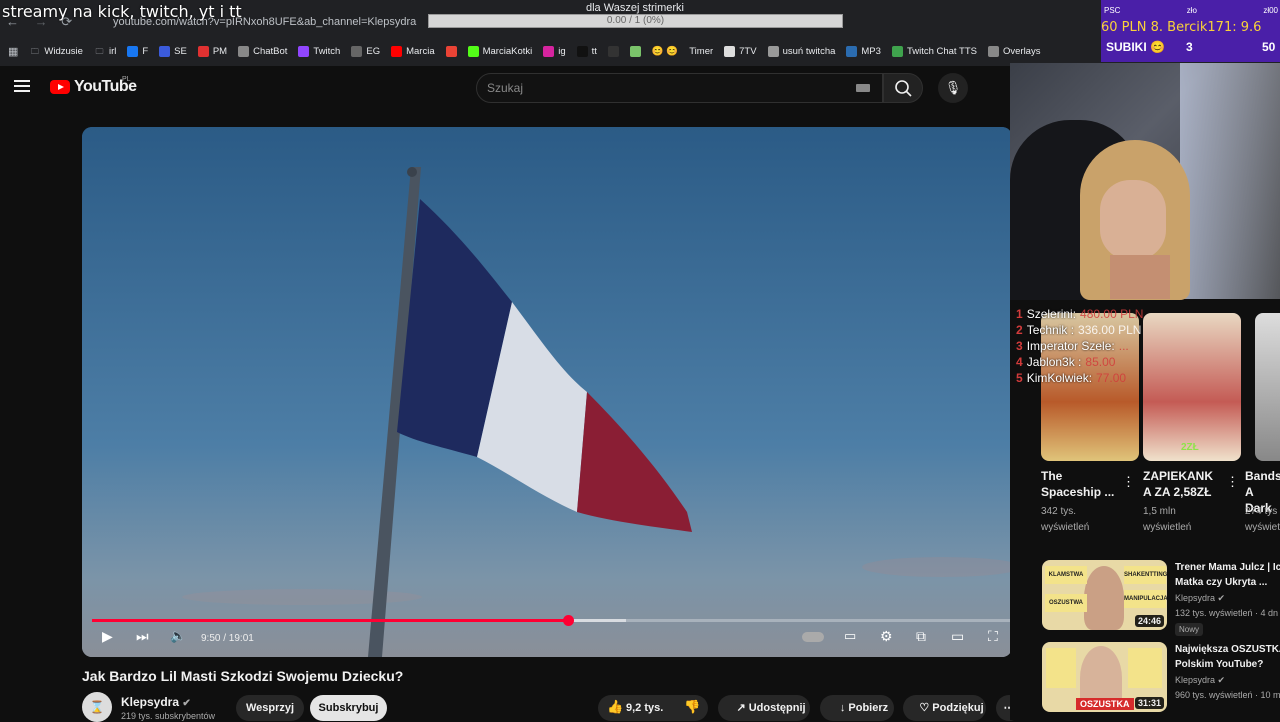 The height and width of the screenshot is (722, 1280). What do you see at coordinates (1070, 346) in the screenshot?
I see `ranking-name: Imperator Szele:` at bounding box center [1070, 346].